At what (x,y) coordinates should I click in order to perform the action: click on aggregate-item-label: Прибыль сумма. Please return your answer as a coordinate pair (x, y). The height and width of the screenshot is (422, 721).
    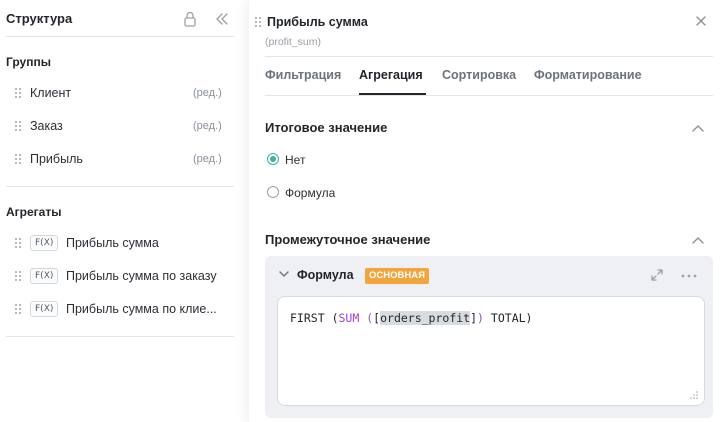
    Looking at the image, I should click on (112, 243).